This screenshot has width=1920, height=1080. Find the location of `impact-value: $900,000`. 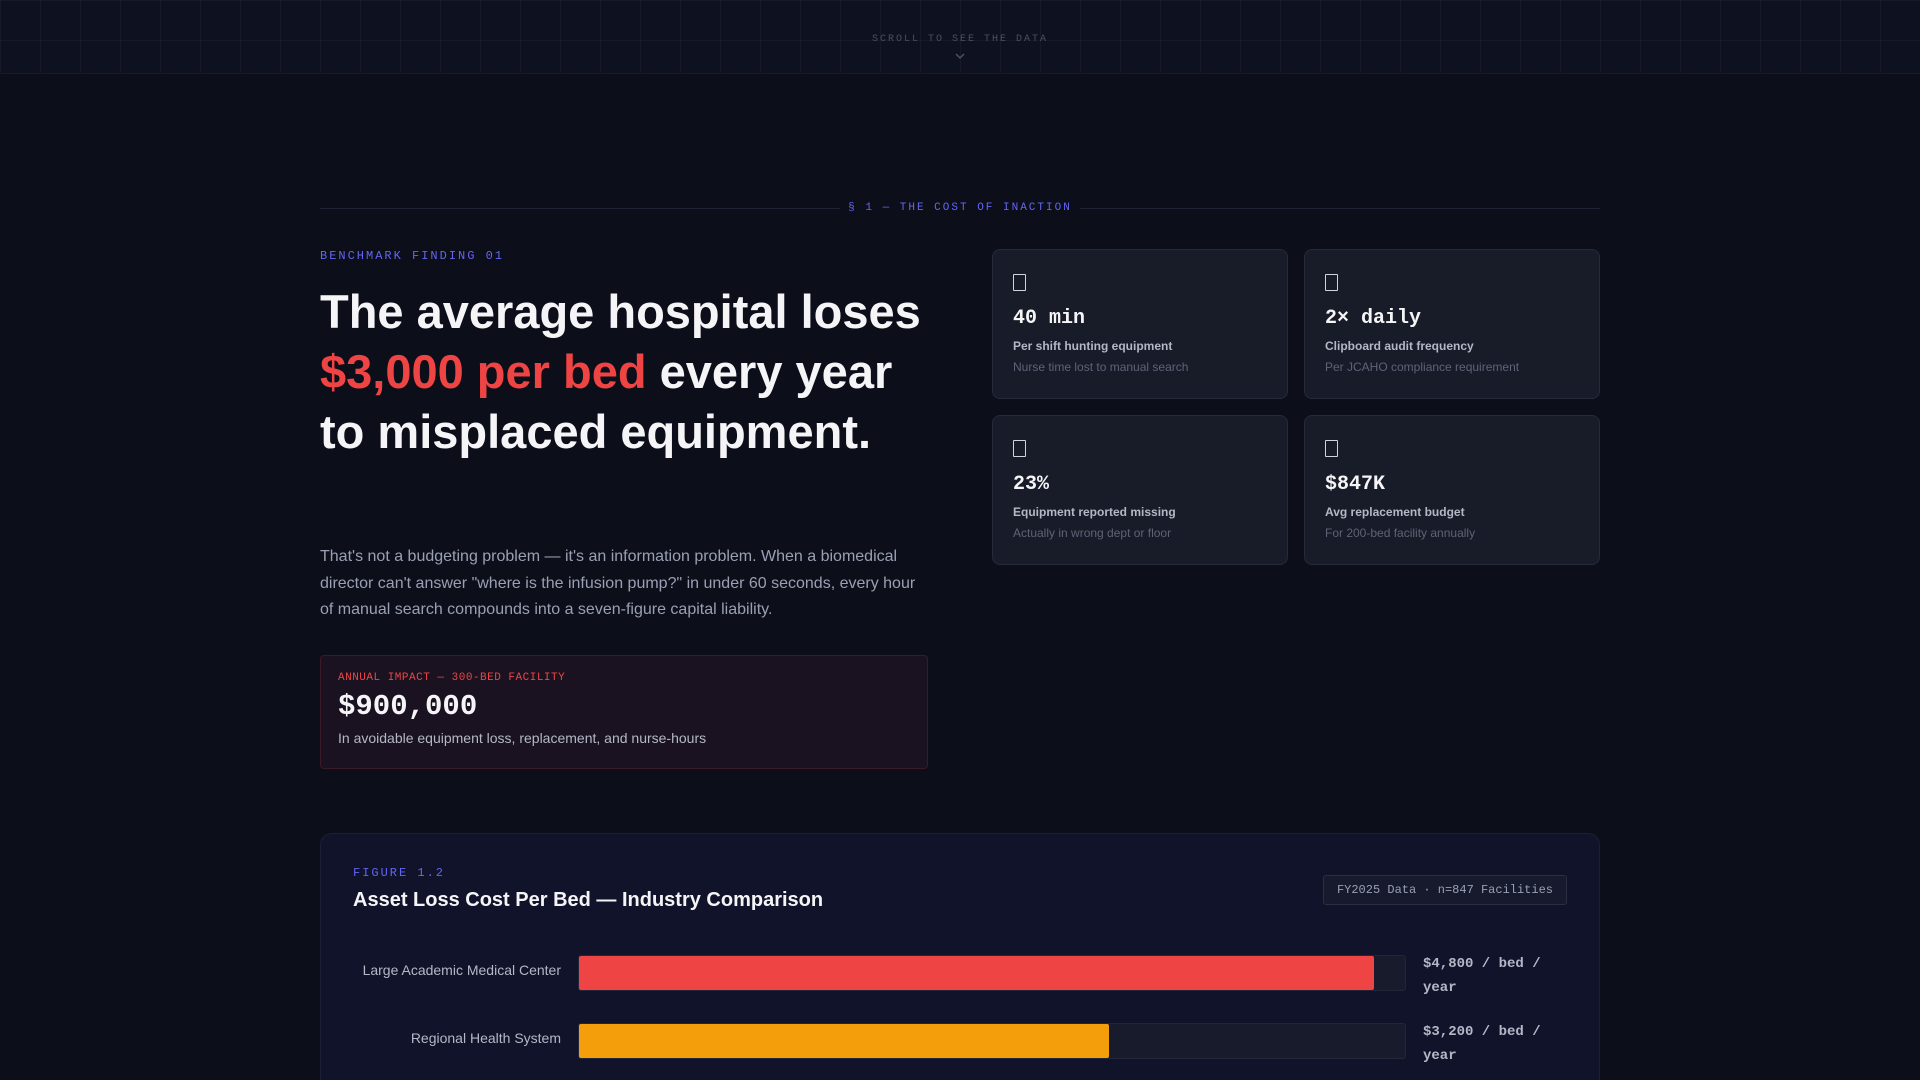

impact-value: $900,000 is located at coordinates (408, 706).